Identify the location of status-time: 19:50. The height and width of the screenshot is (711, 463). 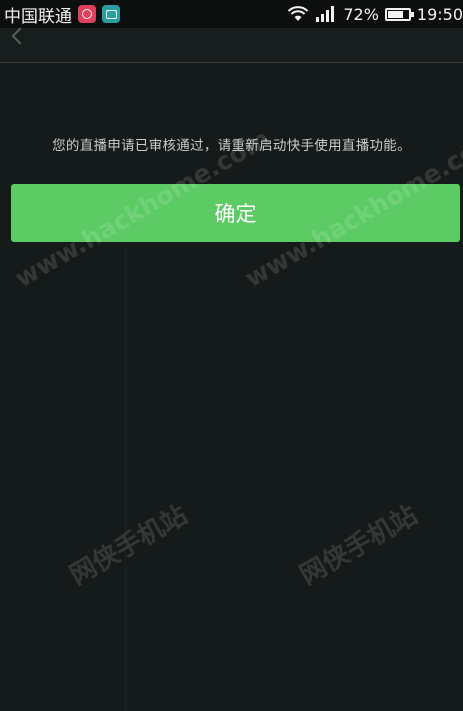
(439, 14).